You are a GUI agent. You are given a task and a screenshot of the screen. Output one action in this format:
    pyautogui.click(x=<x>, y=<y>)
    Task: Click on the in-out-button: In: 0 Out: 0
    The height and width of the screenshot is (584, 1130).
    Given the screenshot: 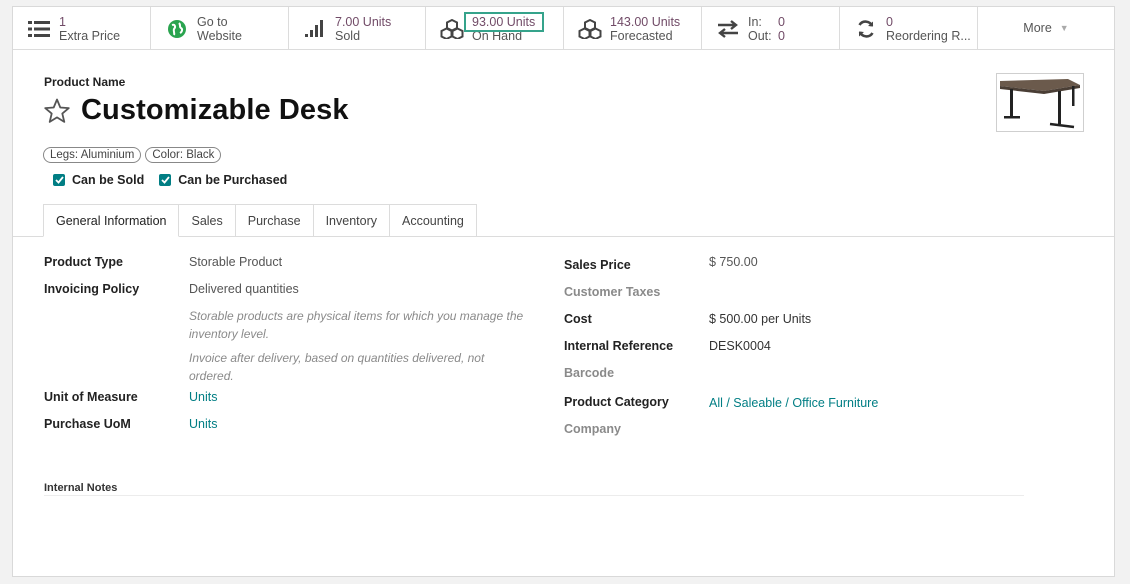 What is the action you would take?
    pyautogui.click(x=771, y=28)
    